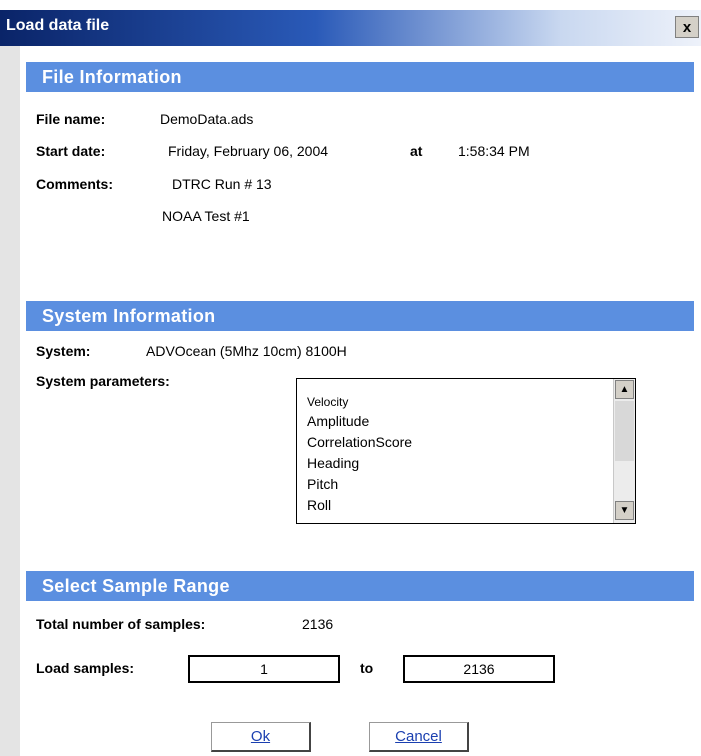 Image resolution: width=701 pixels, height=756 pixels. Describe the element at coordinates (75, 184) in the screenshot. I see `comments-label: Comments:` at that location.